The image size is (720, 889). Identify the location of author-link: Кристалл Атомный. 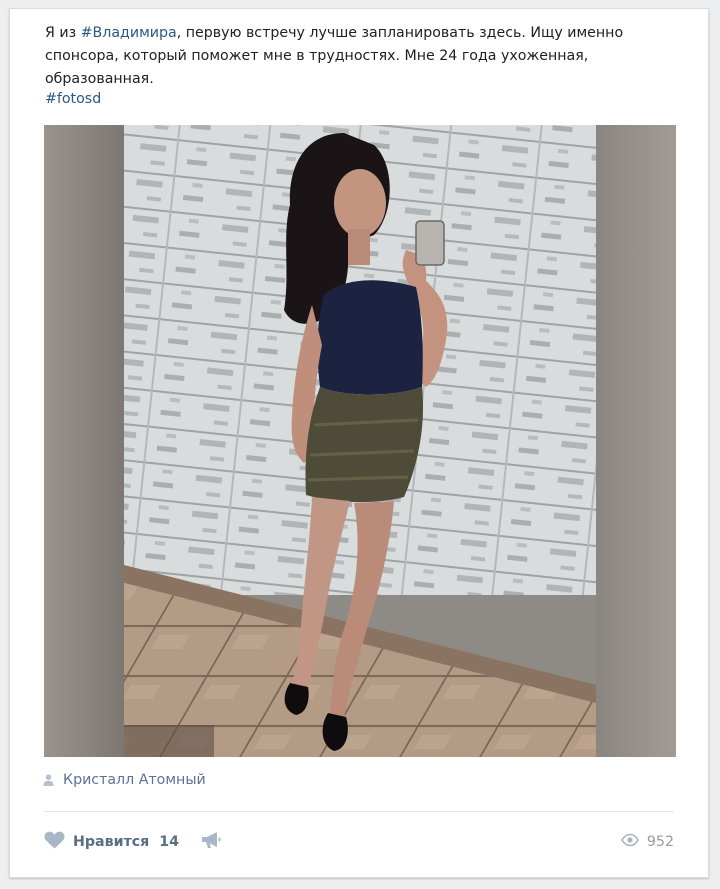
(134, 780).